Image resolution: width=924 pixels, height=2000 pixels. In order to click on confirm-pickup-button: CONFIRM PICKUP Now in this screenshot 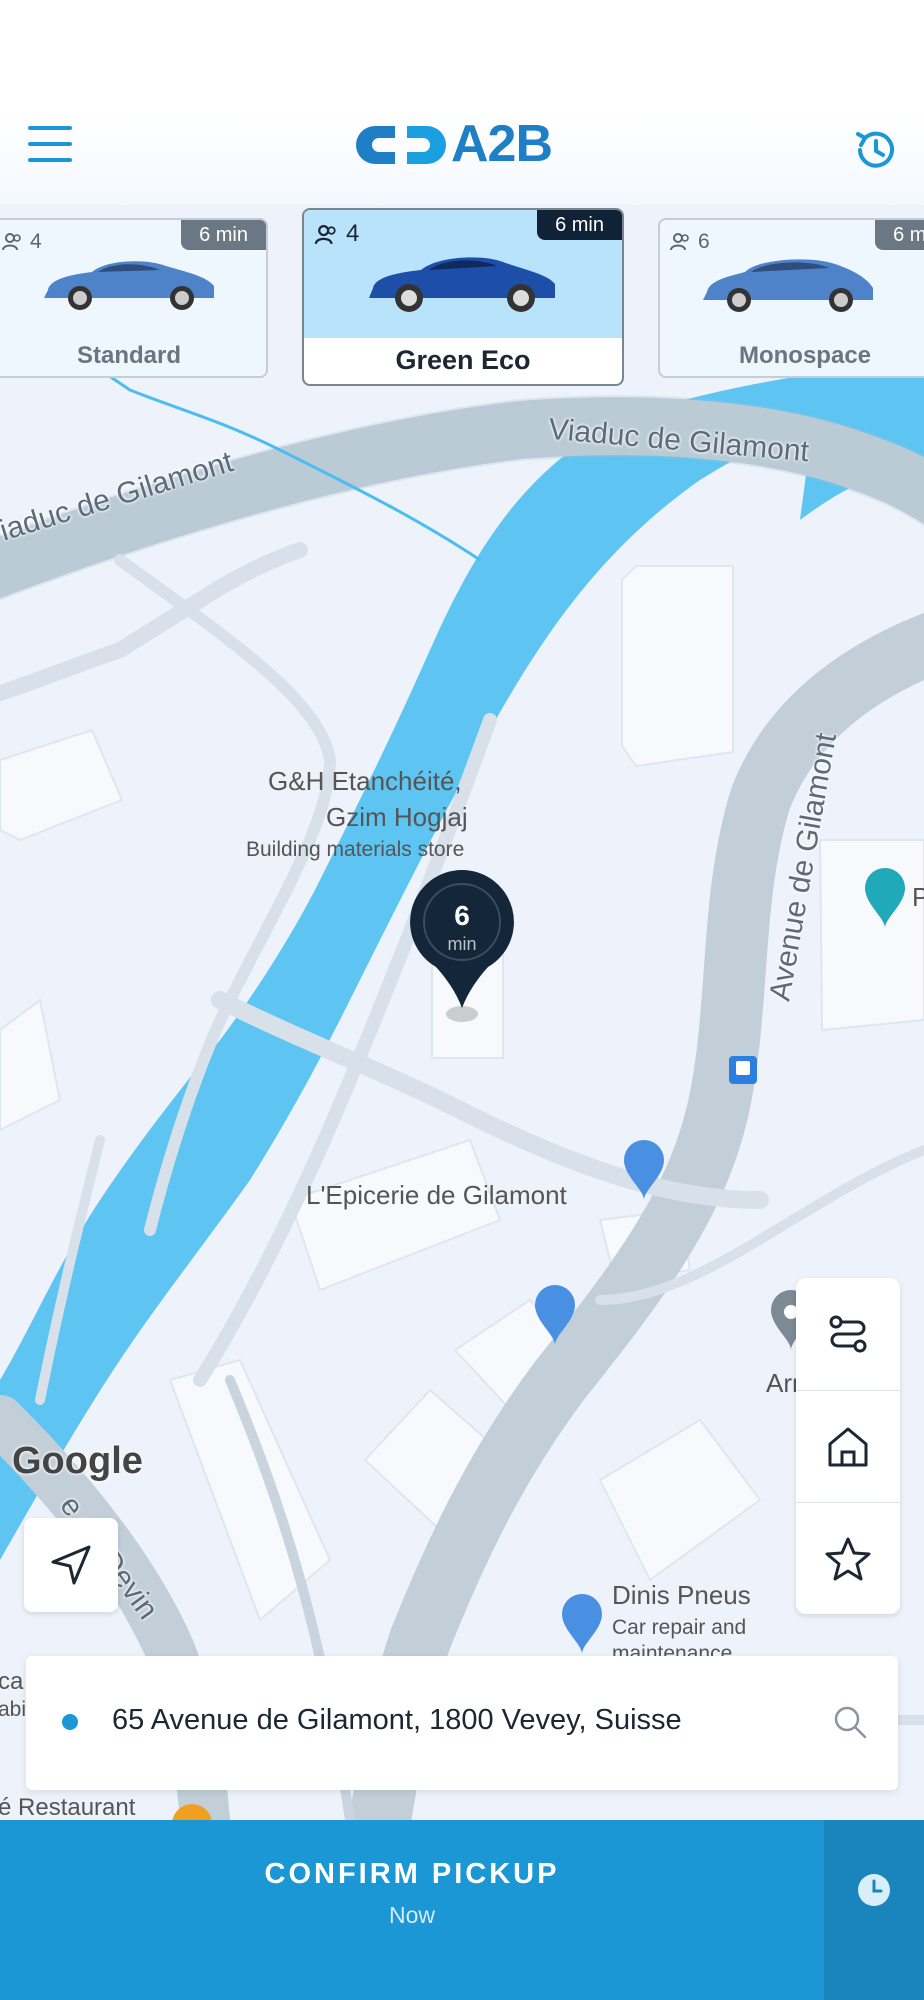, I will do `click(412, 1910)`.